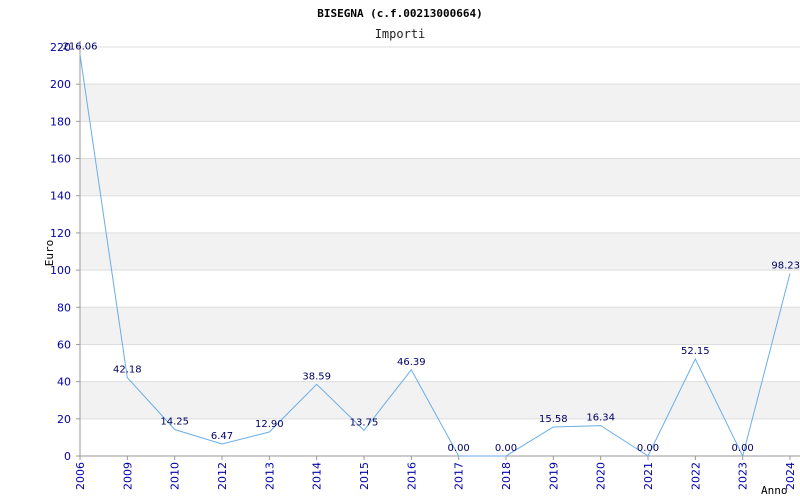  What do you see at coordinates (553, 476) in the screenshot?
I see `x-tick-label: 2019` at bounding box center [553, 476].